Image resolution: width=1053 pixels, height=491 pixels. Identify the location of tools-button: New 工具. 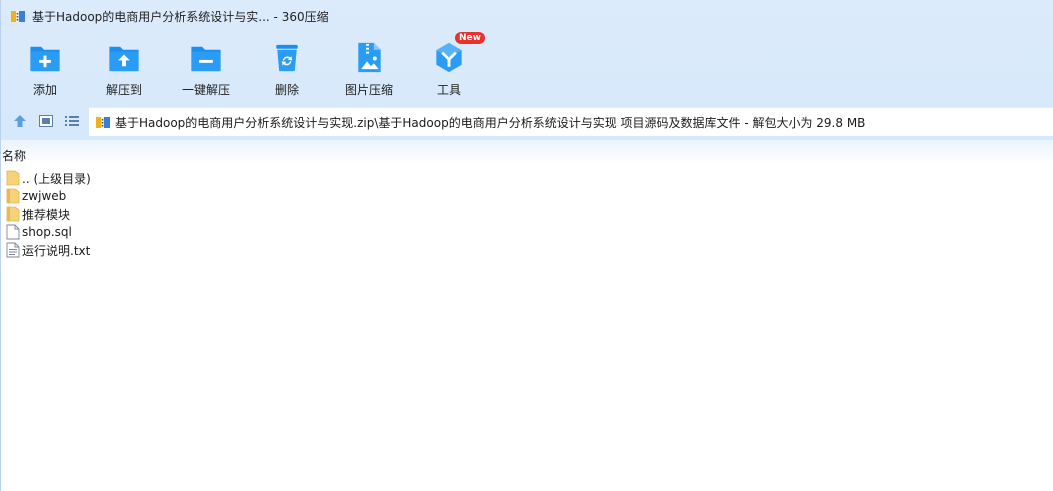
(449, 65).